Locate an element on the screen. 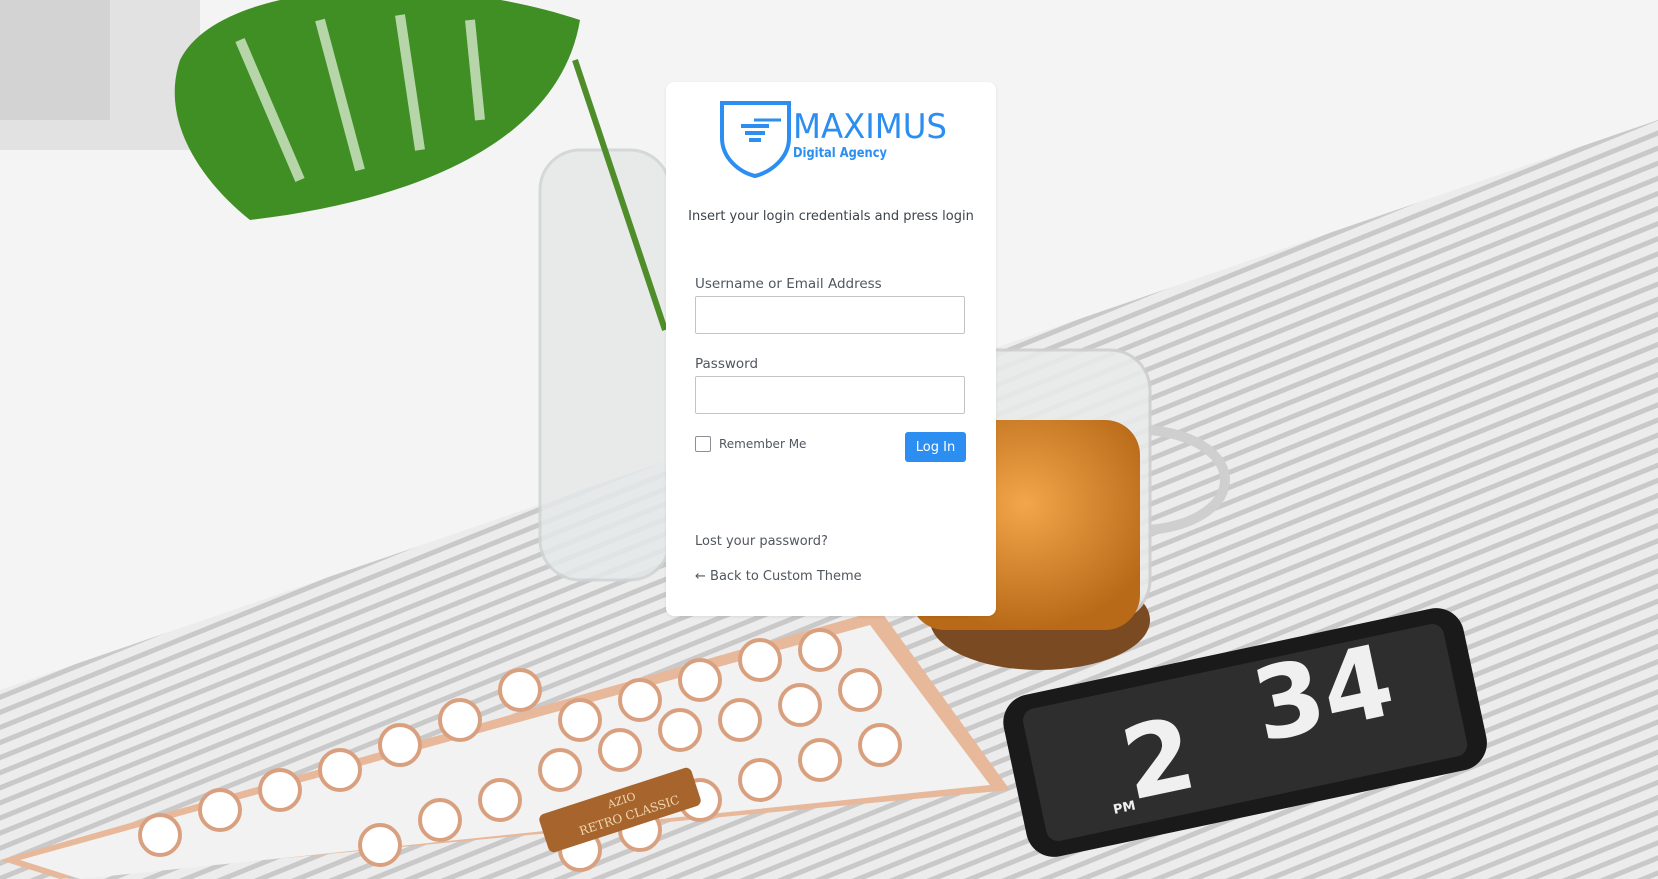 This screenshot has height=879, width=1658. remember-me: Remember Me is located at coordinates (750, 444).